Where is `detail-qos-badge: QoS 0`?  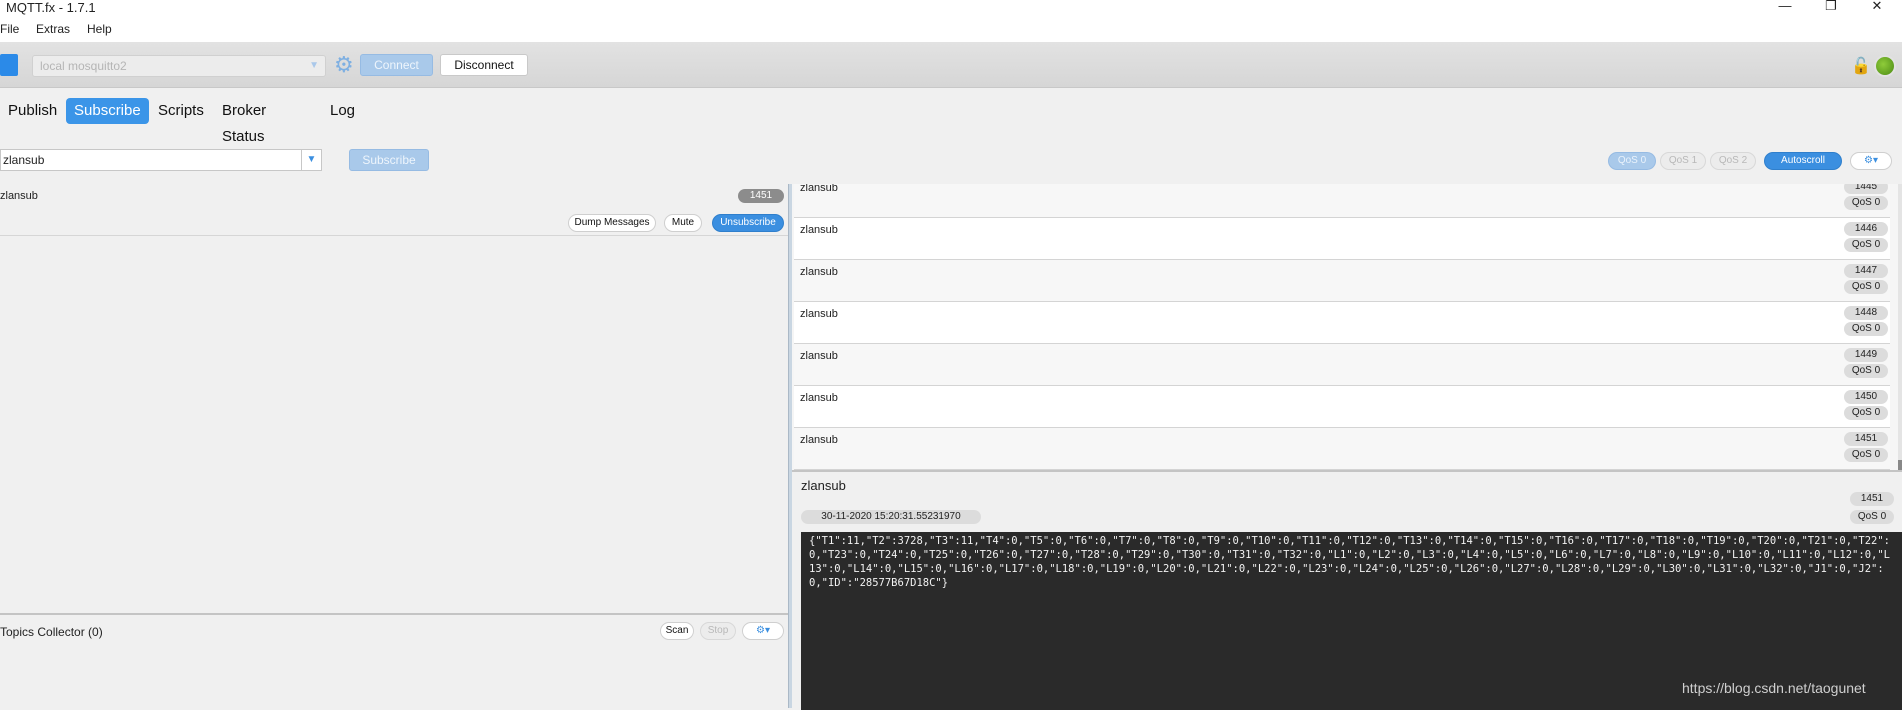
detail-qos-badge: QoS 0 is located at coordinates (1872, 517).